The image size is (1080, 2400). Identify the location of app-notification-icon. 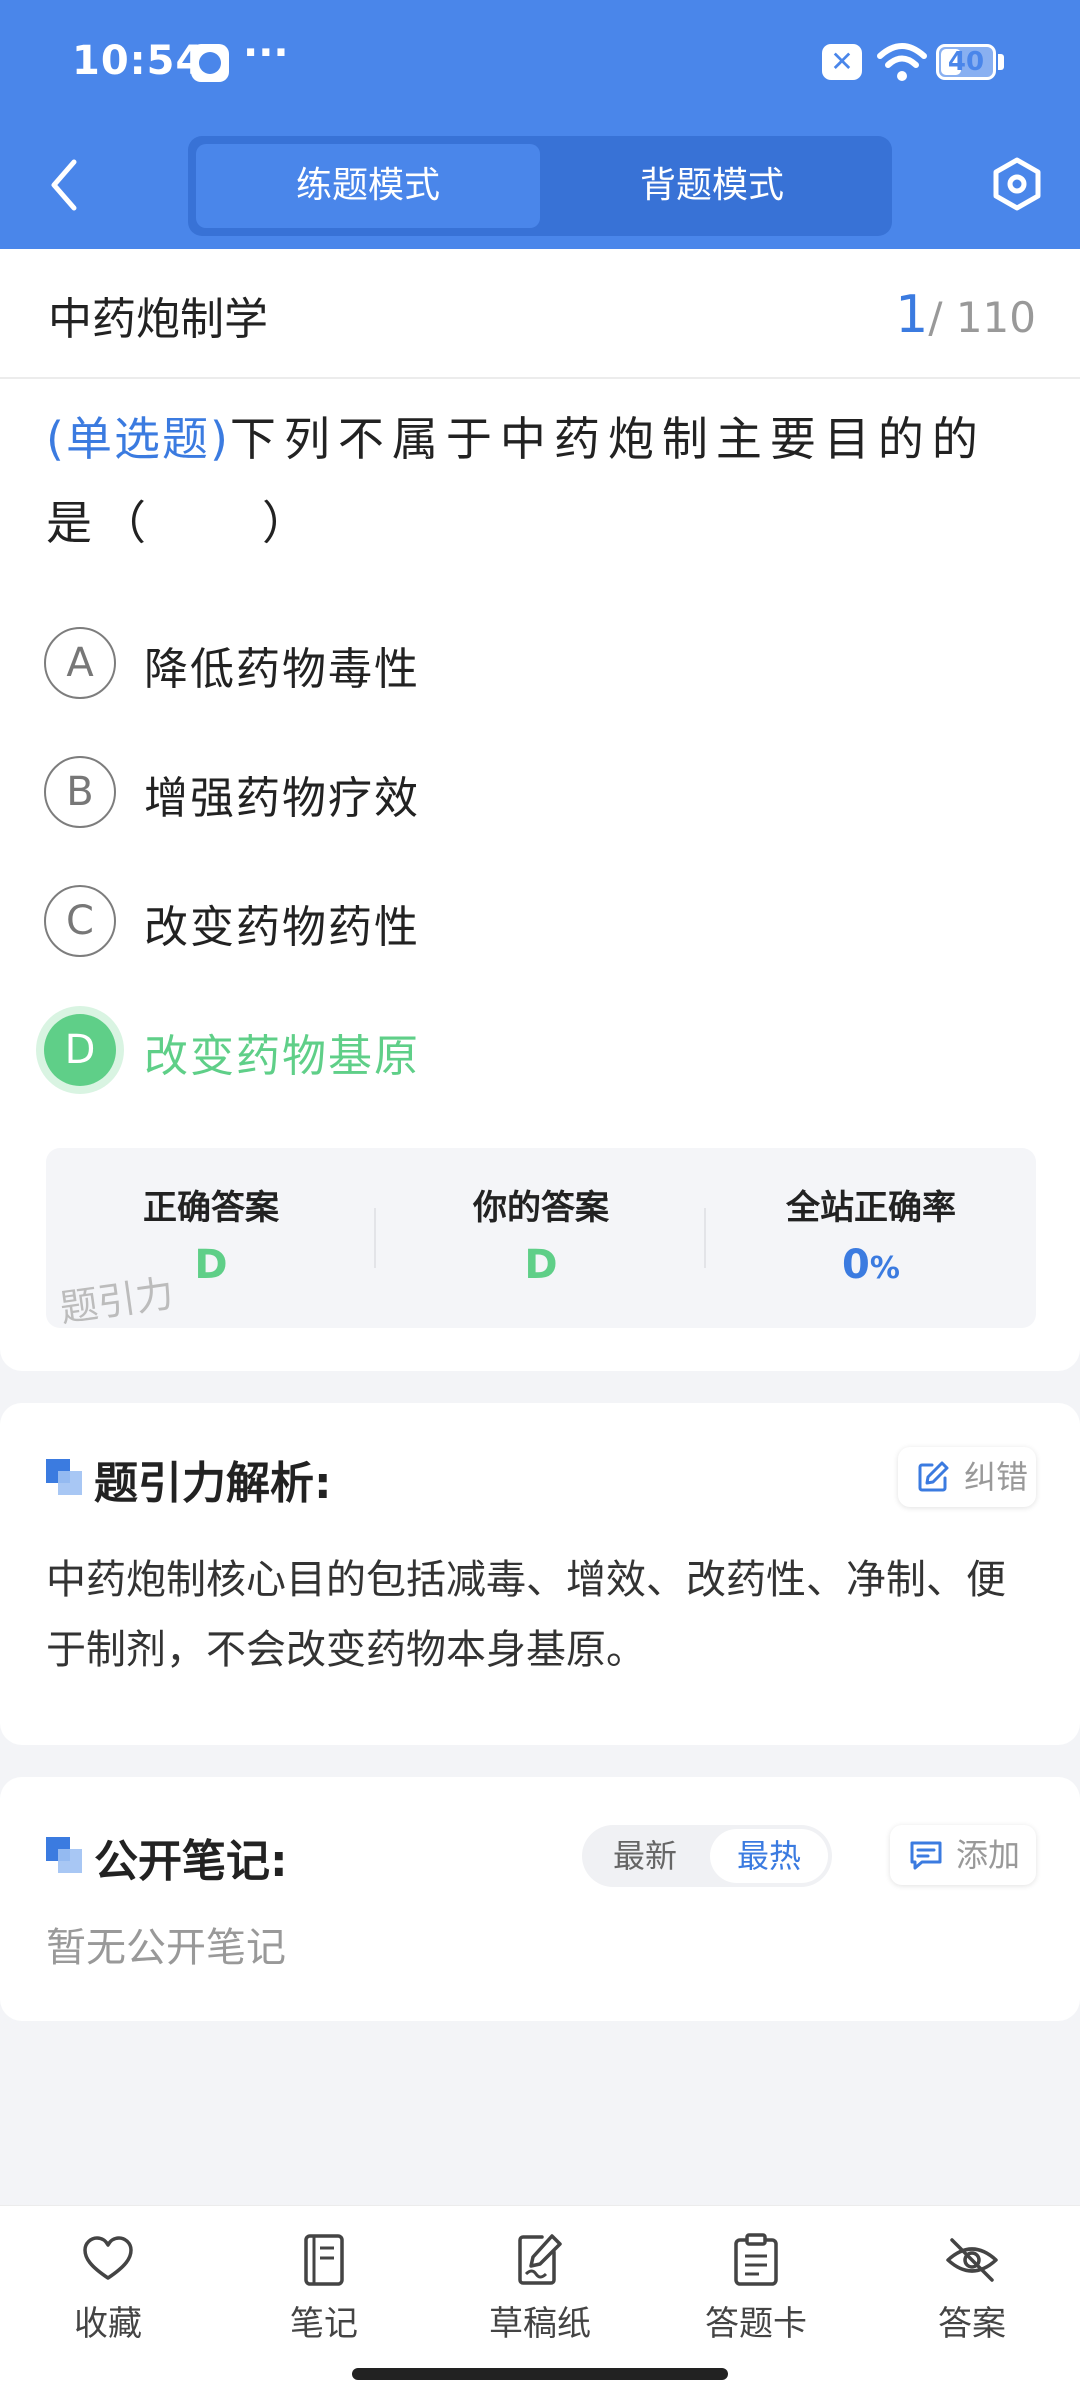
(210, 63).